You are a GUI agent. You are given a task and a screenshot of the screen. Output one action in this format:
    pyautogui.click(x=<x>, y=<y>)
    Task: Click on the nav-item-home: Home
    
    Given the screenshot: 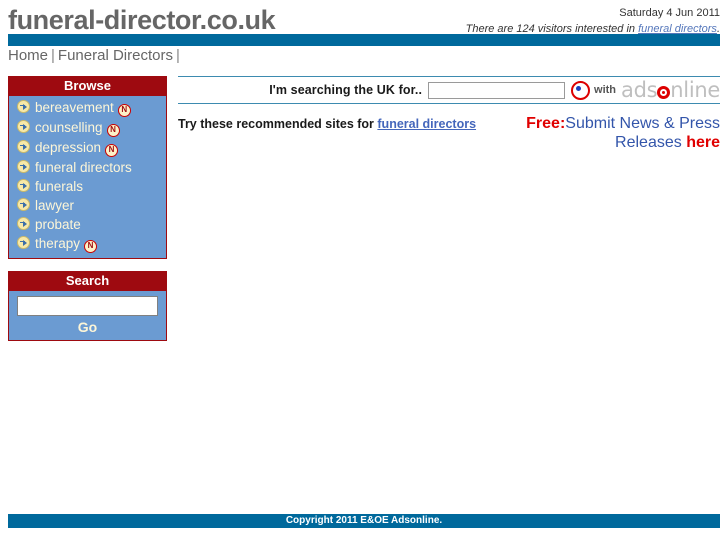 What is the action you would take?
    pyautogui.click(x=28, y=55)
    